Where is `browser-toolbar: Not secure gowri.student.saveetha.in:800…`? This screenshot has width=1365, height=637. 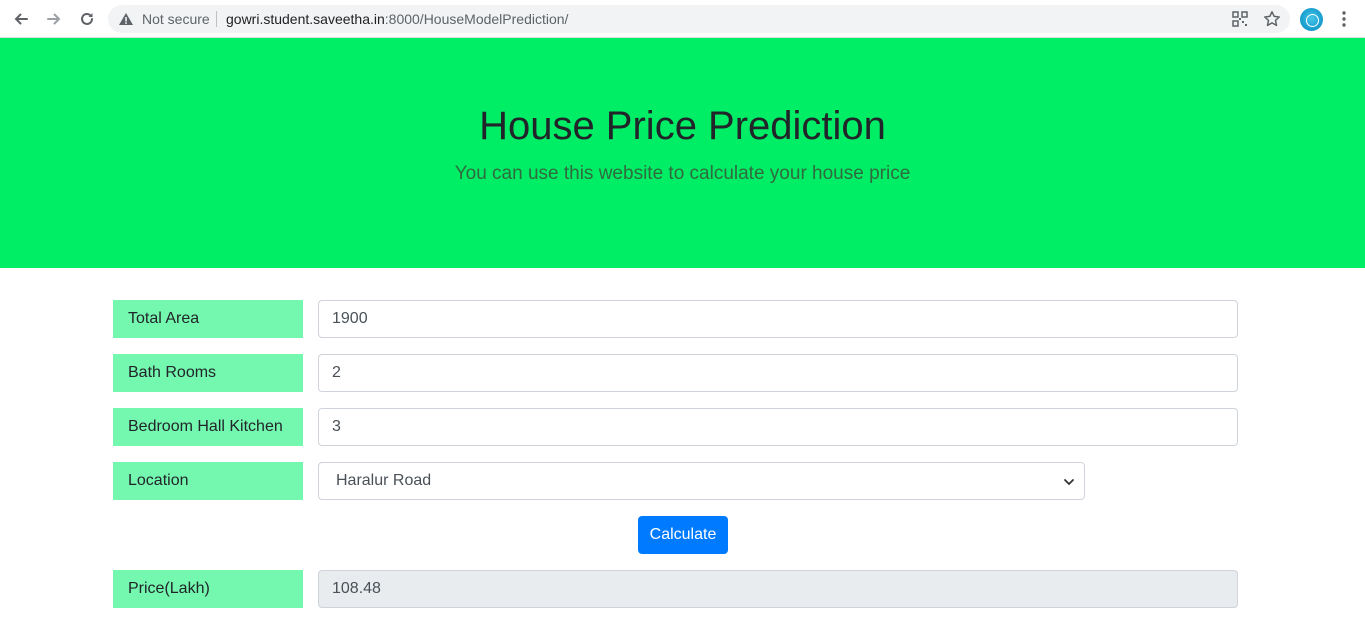
browser-toolbar: Not secure gowri.student.saveetha.in:800… is located at coordinates (682, 19).